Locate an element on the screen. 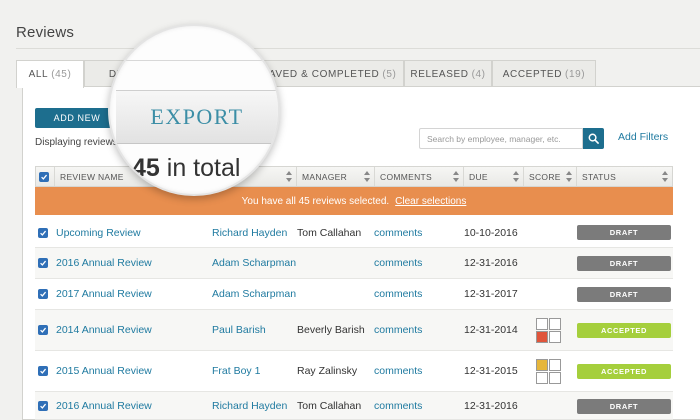 The width and height of the screenshot is (700, 420). total-count-suffix: in total is located at coordinates (203, 168).